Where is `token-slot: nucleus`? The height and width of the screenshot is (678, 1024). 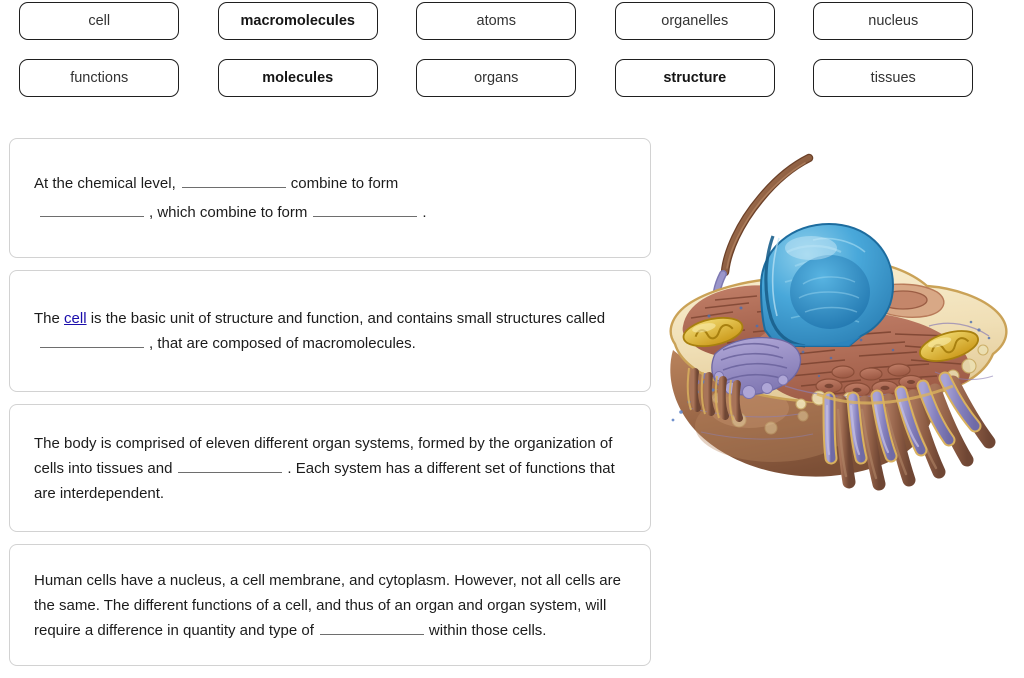 token-slot: nucleus is located at coordinates (893, 21).